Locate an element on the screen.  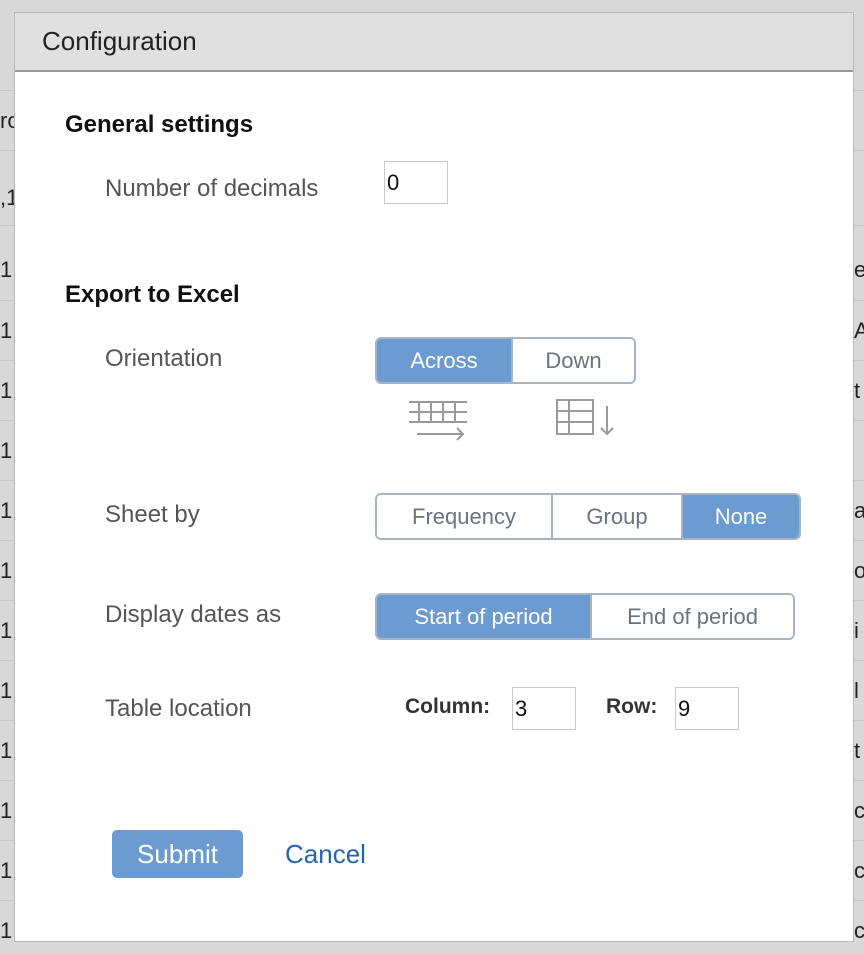
column-label: Column: is located at coordinates (448, 706).